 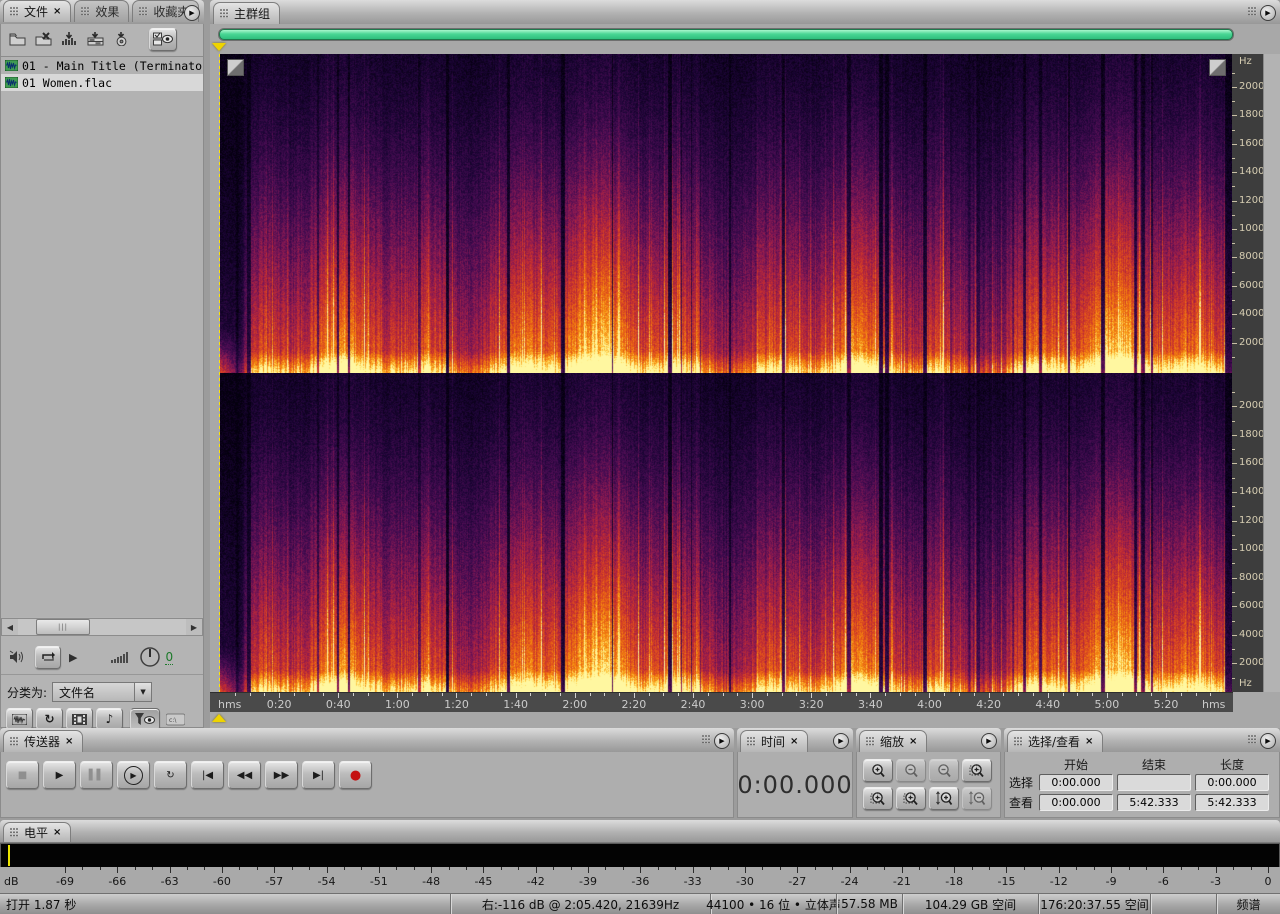 I want to click on zoom-panel: 缩放 × ▶, so click(x=928, y=773).